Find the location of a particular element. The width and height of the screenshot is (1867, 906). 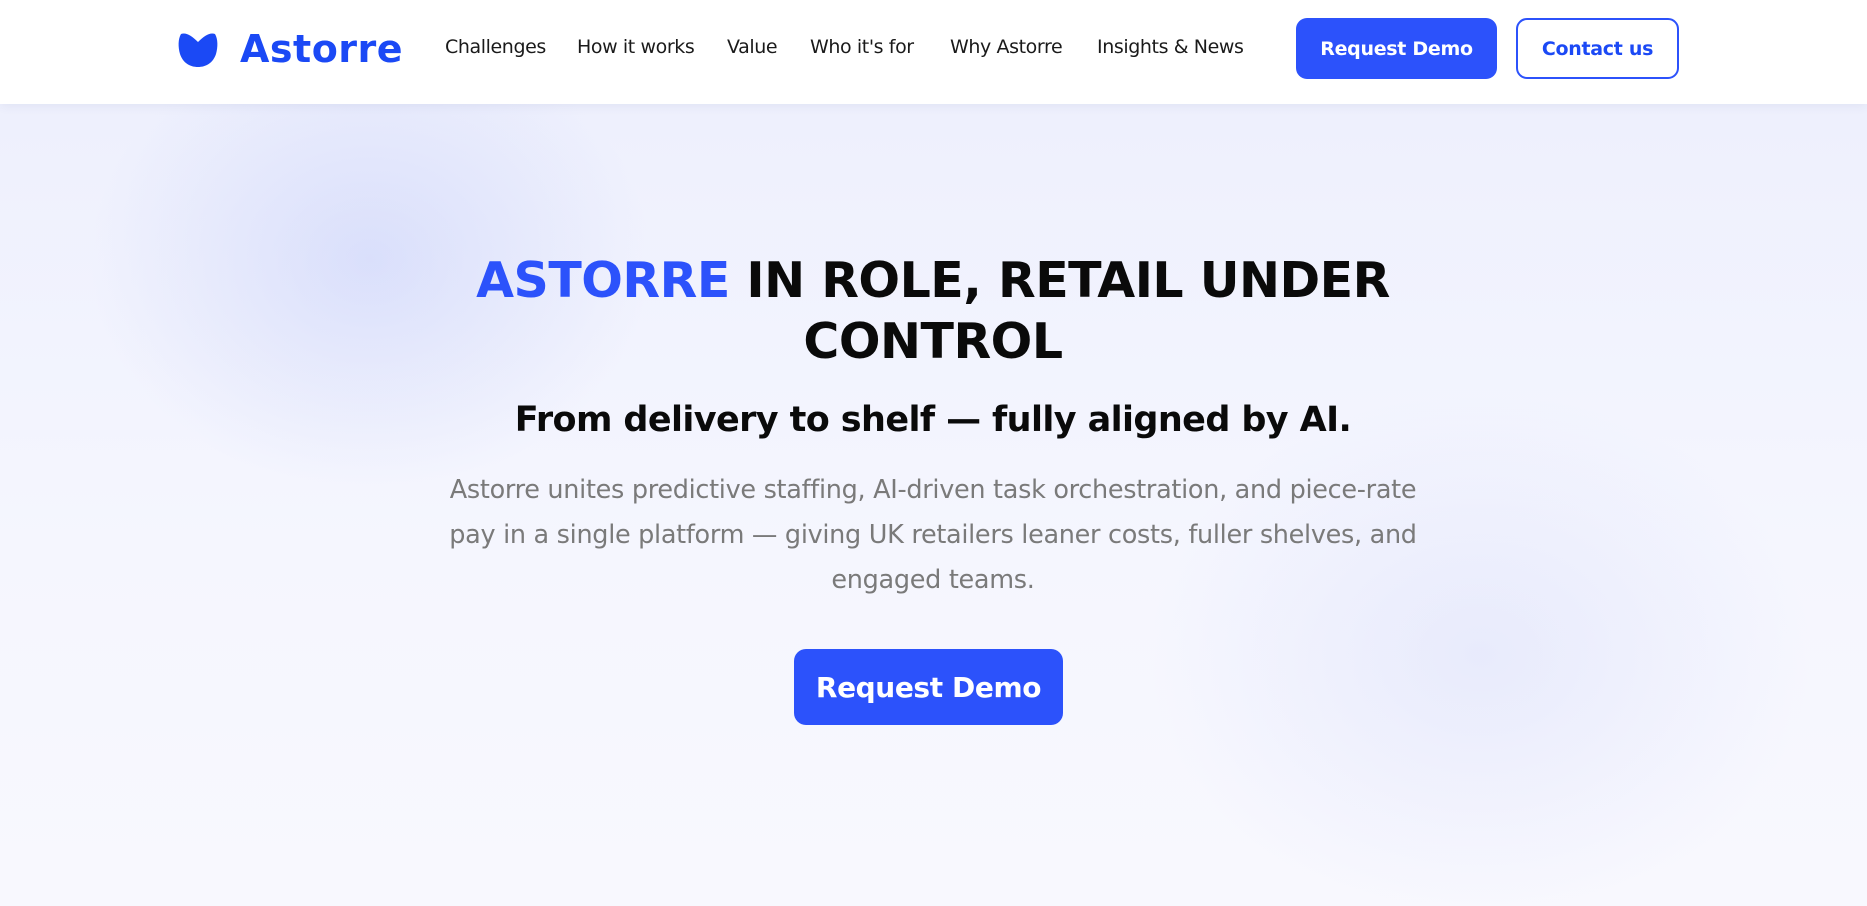

astorre-logo-icon is located at coordinates (198, 50).